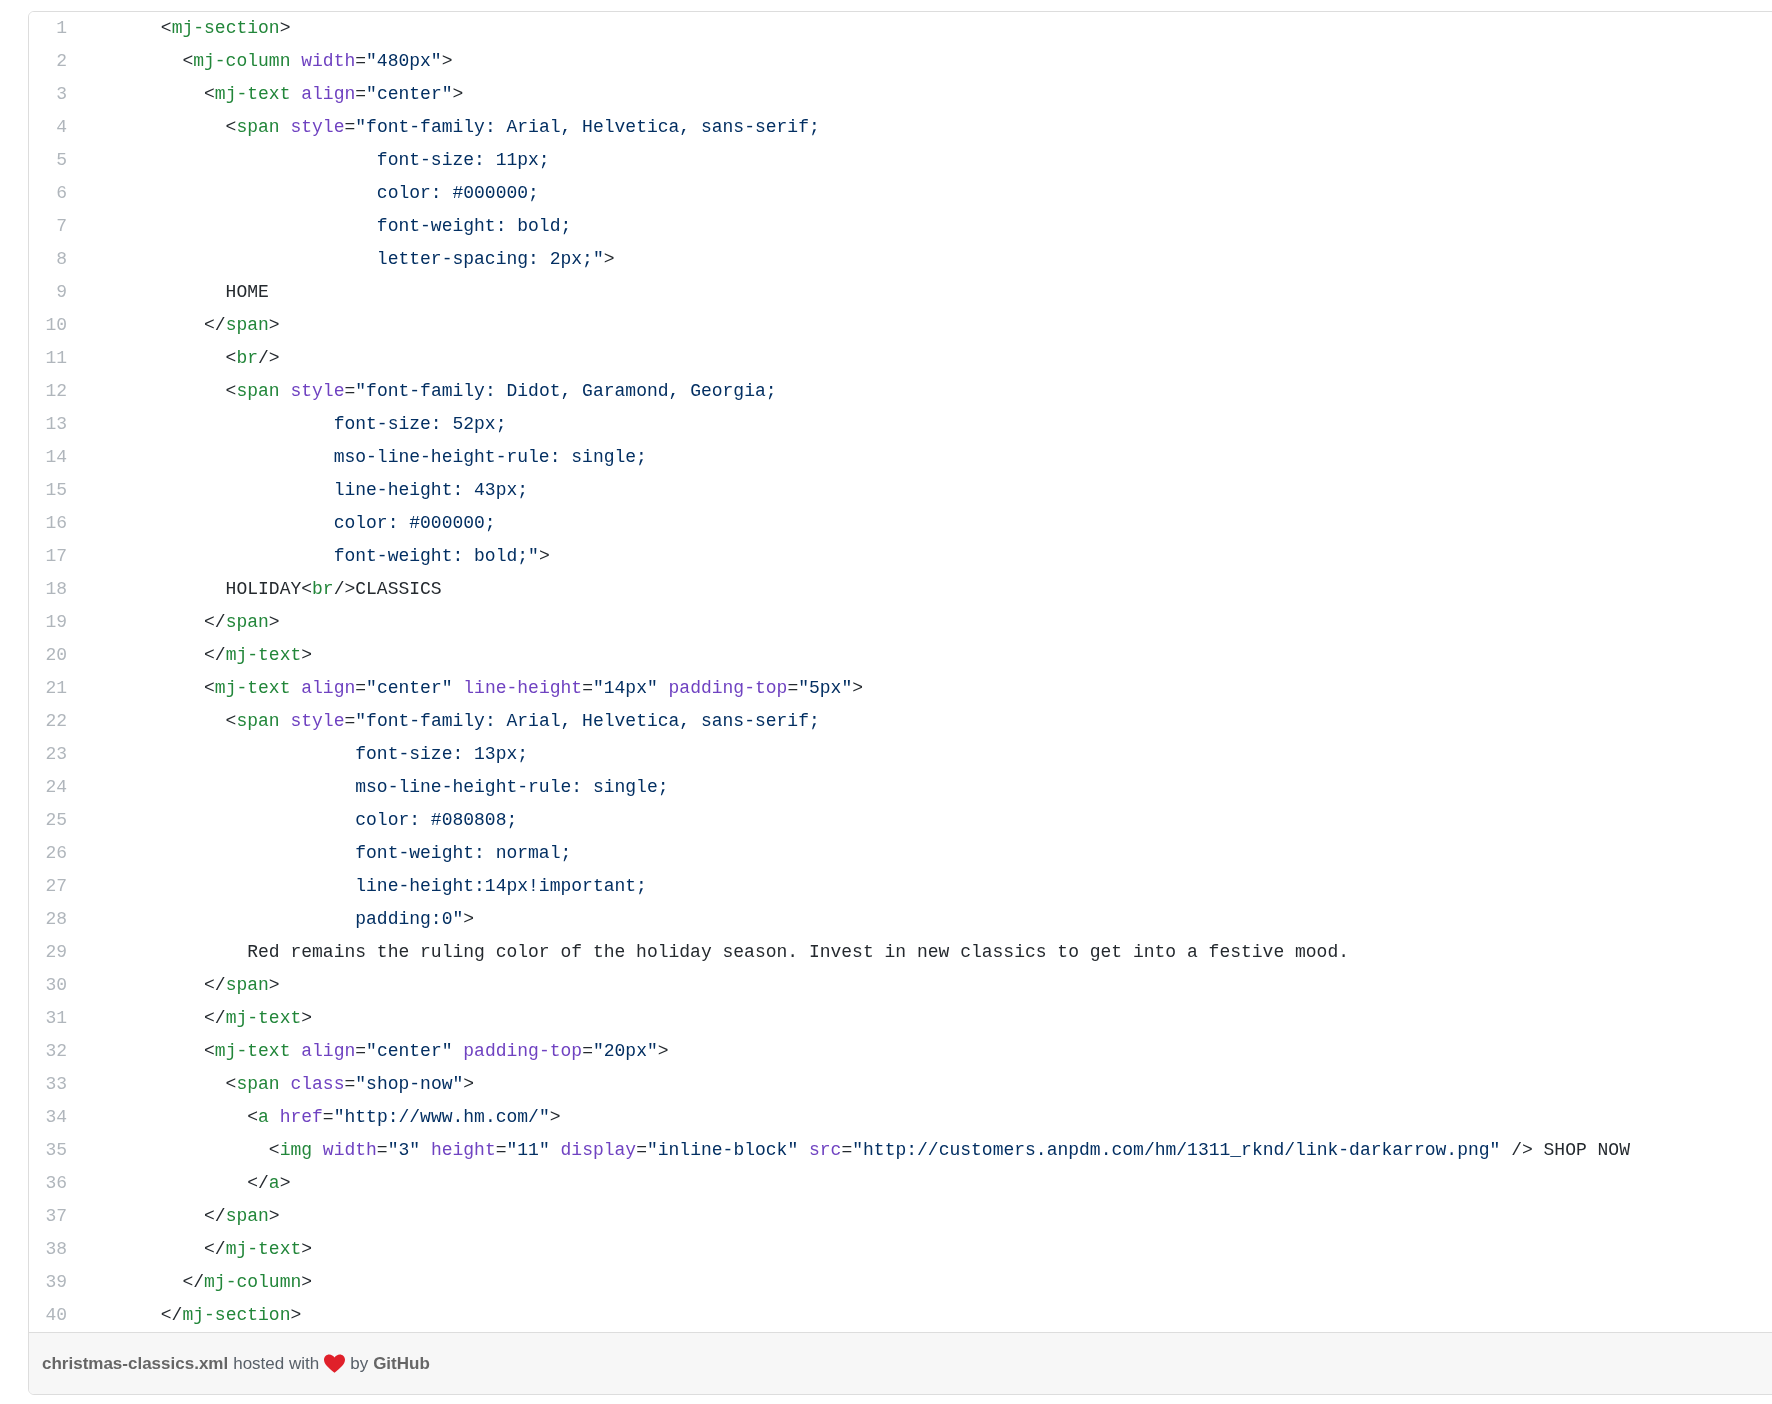 This screenshot has width=1772, height=1404. What do you see at coordinates (55, 853) in the screenshot?
I see `line-number: 26` at bounding box center [55, 853].